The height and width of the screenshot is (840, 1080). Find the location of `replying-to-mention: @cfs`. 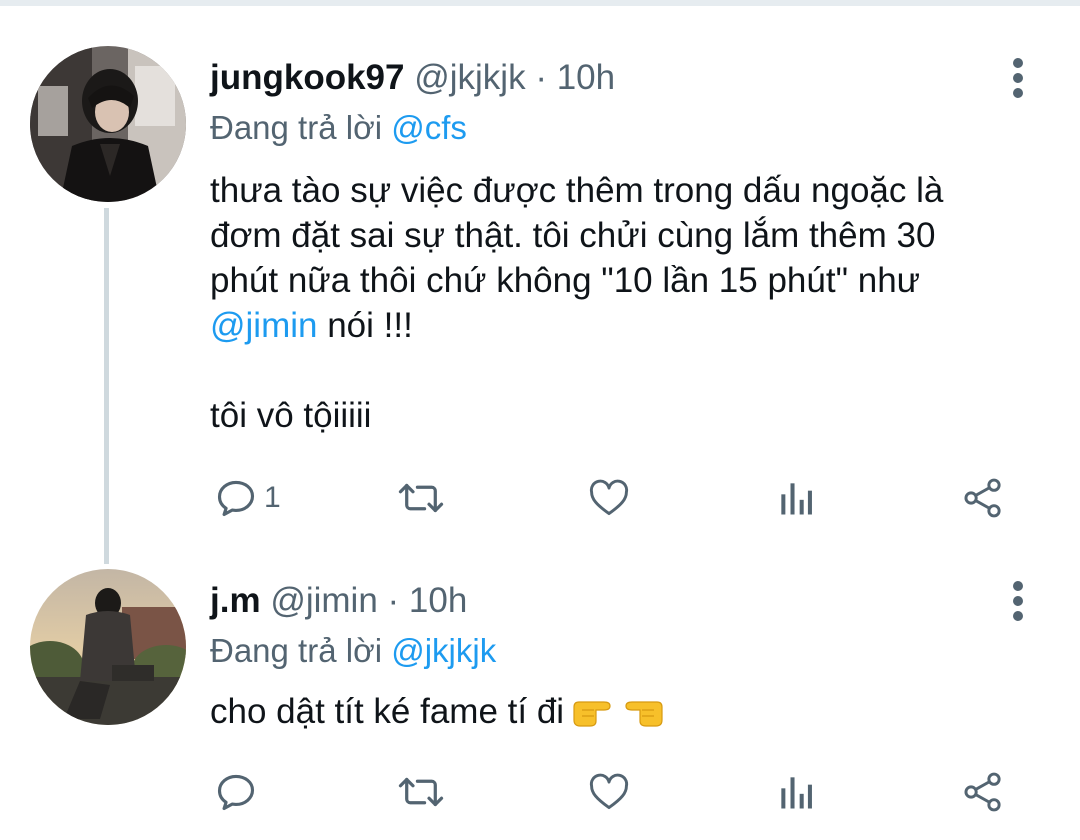

replying-to-mention: @cfs is located at coordinates (429, 127).